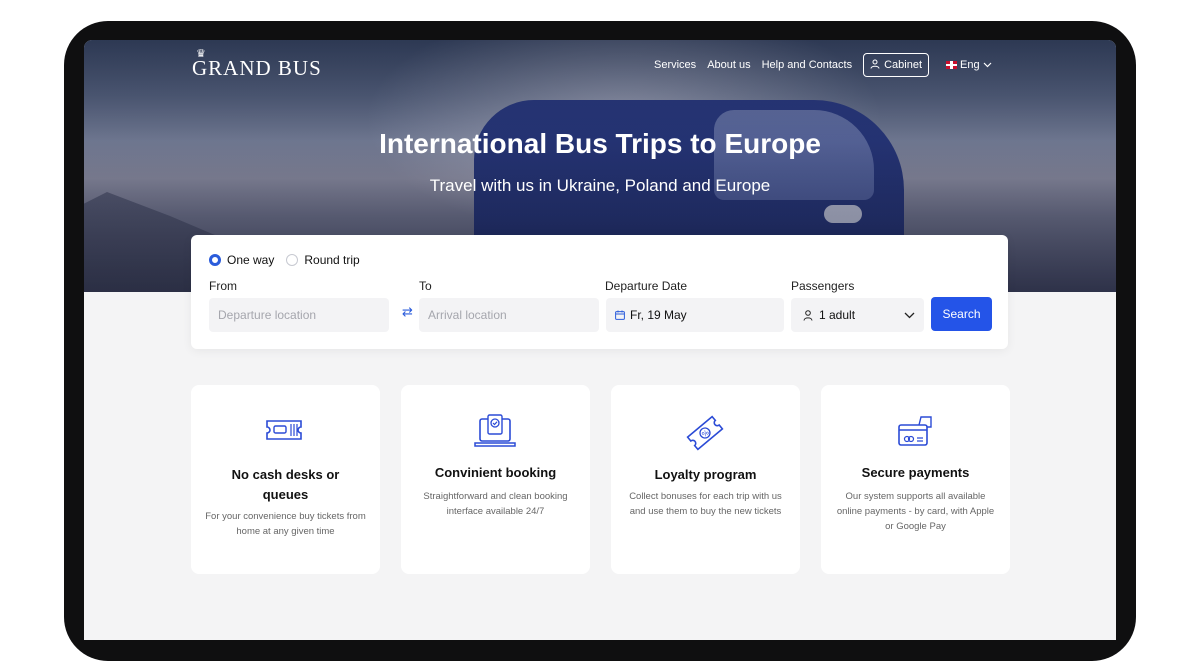 This screenshot has width=1200, height=661. I want to click on feature-title: Loyalty program, so click(705, 474).